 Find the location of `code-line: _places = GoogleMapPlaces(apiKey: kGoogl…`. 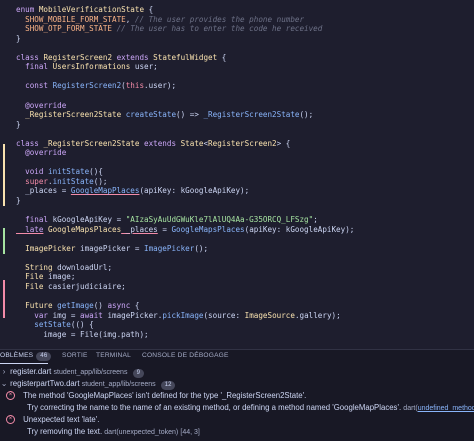

code-line: _places = GoogleMapPlaces(apiKey: kGoogl… is located at coordinates (132, 191).